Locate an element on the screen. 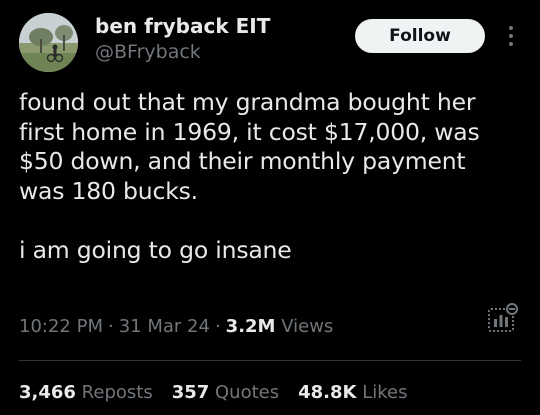 The image size is (540, 415). quotes-stat: 357 Quotes is located at coordinates (225, 392).